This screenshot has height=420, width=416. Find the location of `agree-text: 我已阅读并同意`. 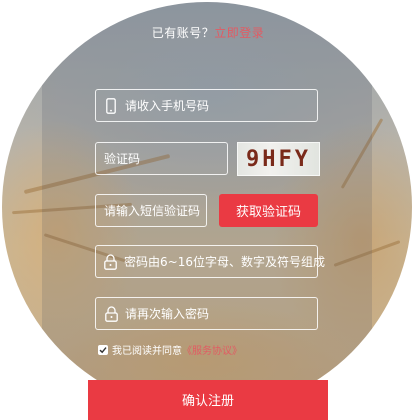

agree-text: 我已阅读并同意 is located at coordinates (147, 351).